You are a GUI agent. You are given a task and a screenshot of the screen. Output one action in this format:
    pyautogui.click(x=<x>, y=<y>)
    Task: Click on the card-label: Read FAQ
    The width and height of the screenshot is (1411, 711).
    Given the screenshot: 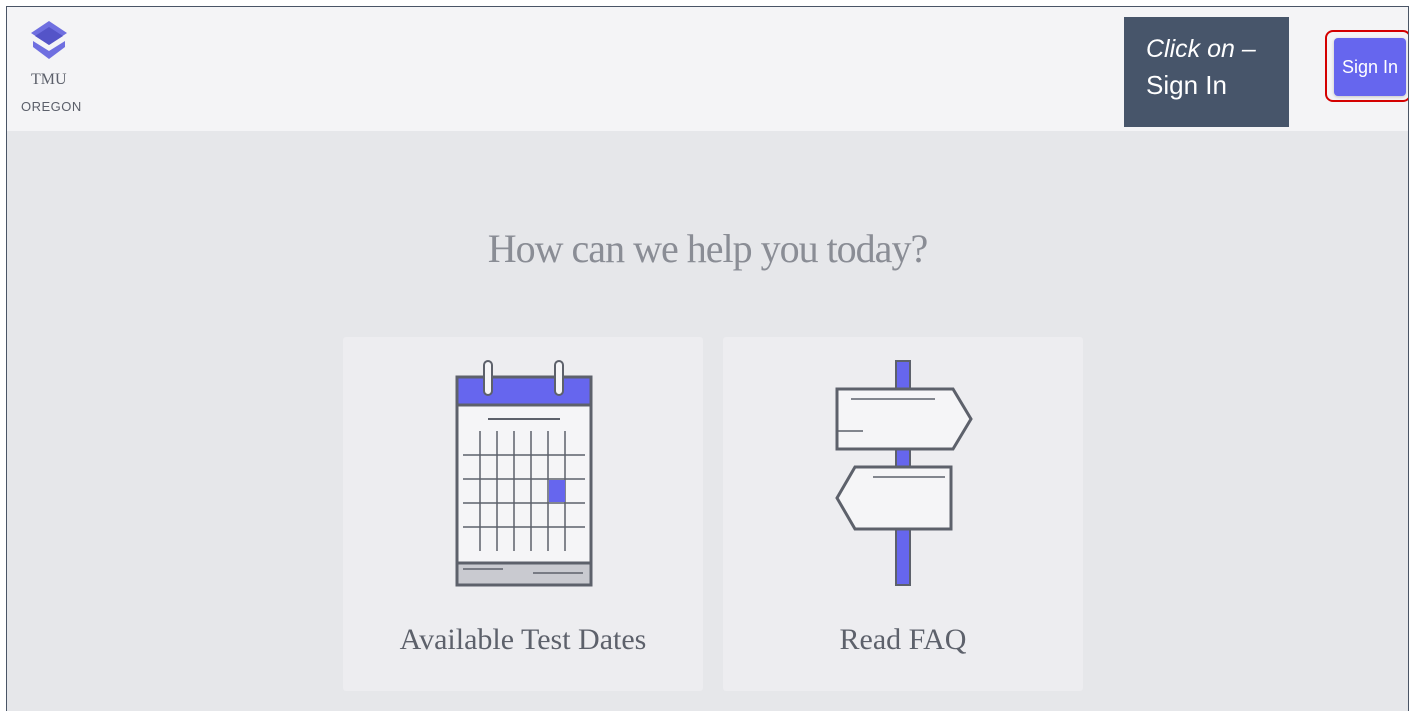 What is the action you would take?
    pyautogui.click(x=903, y=639)
    